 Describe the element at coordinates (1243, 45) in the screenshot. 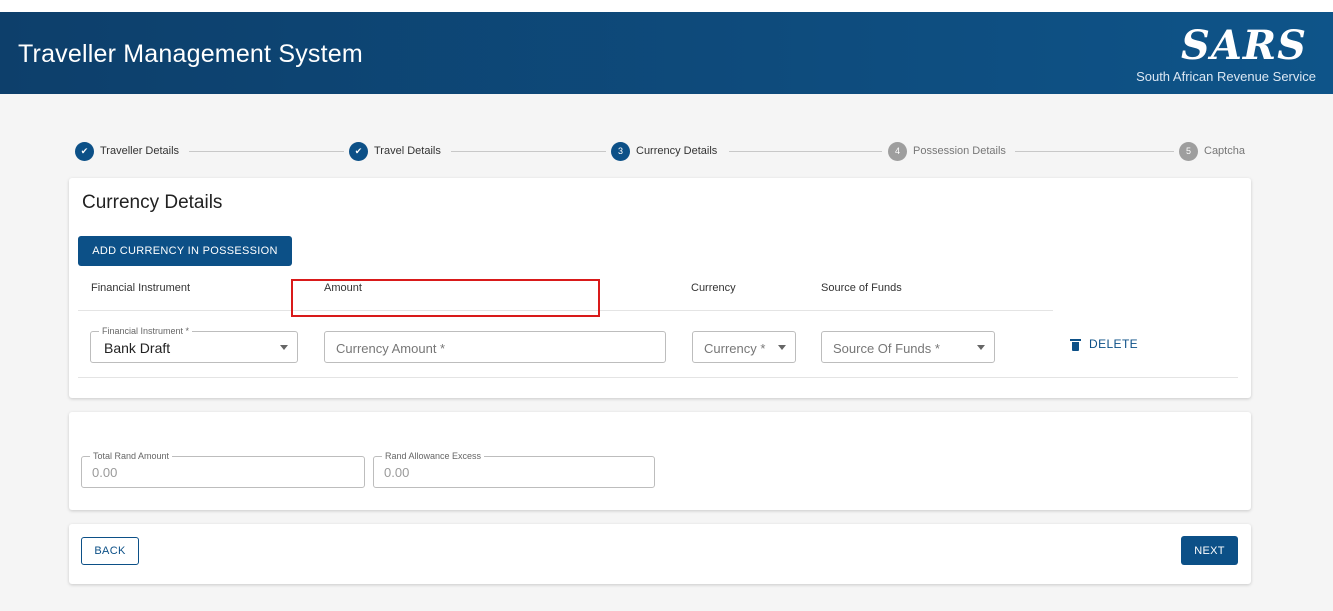

I see `sars-logo: SARS` at that location.